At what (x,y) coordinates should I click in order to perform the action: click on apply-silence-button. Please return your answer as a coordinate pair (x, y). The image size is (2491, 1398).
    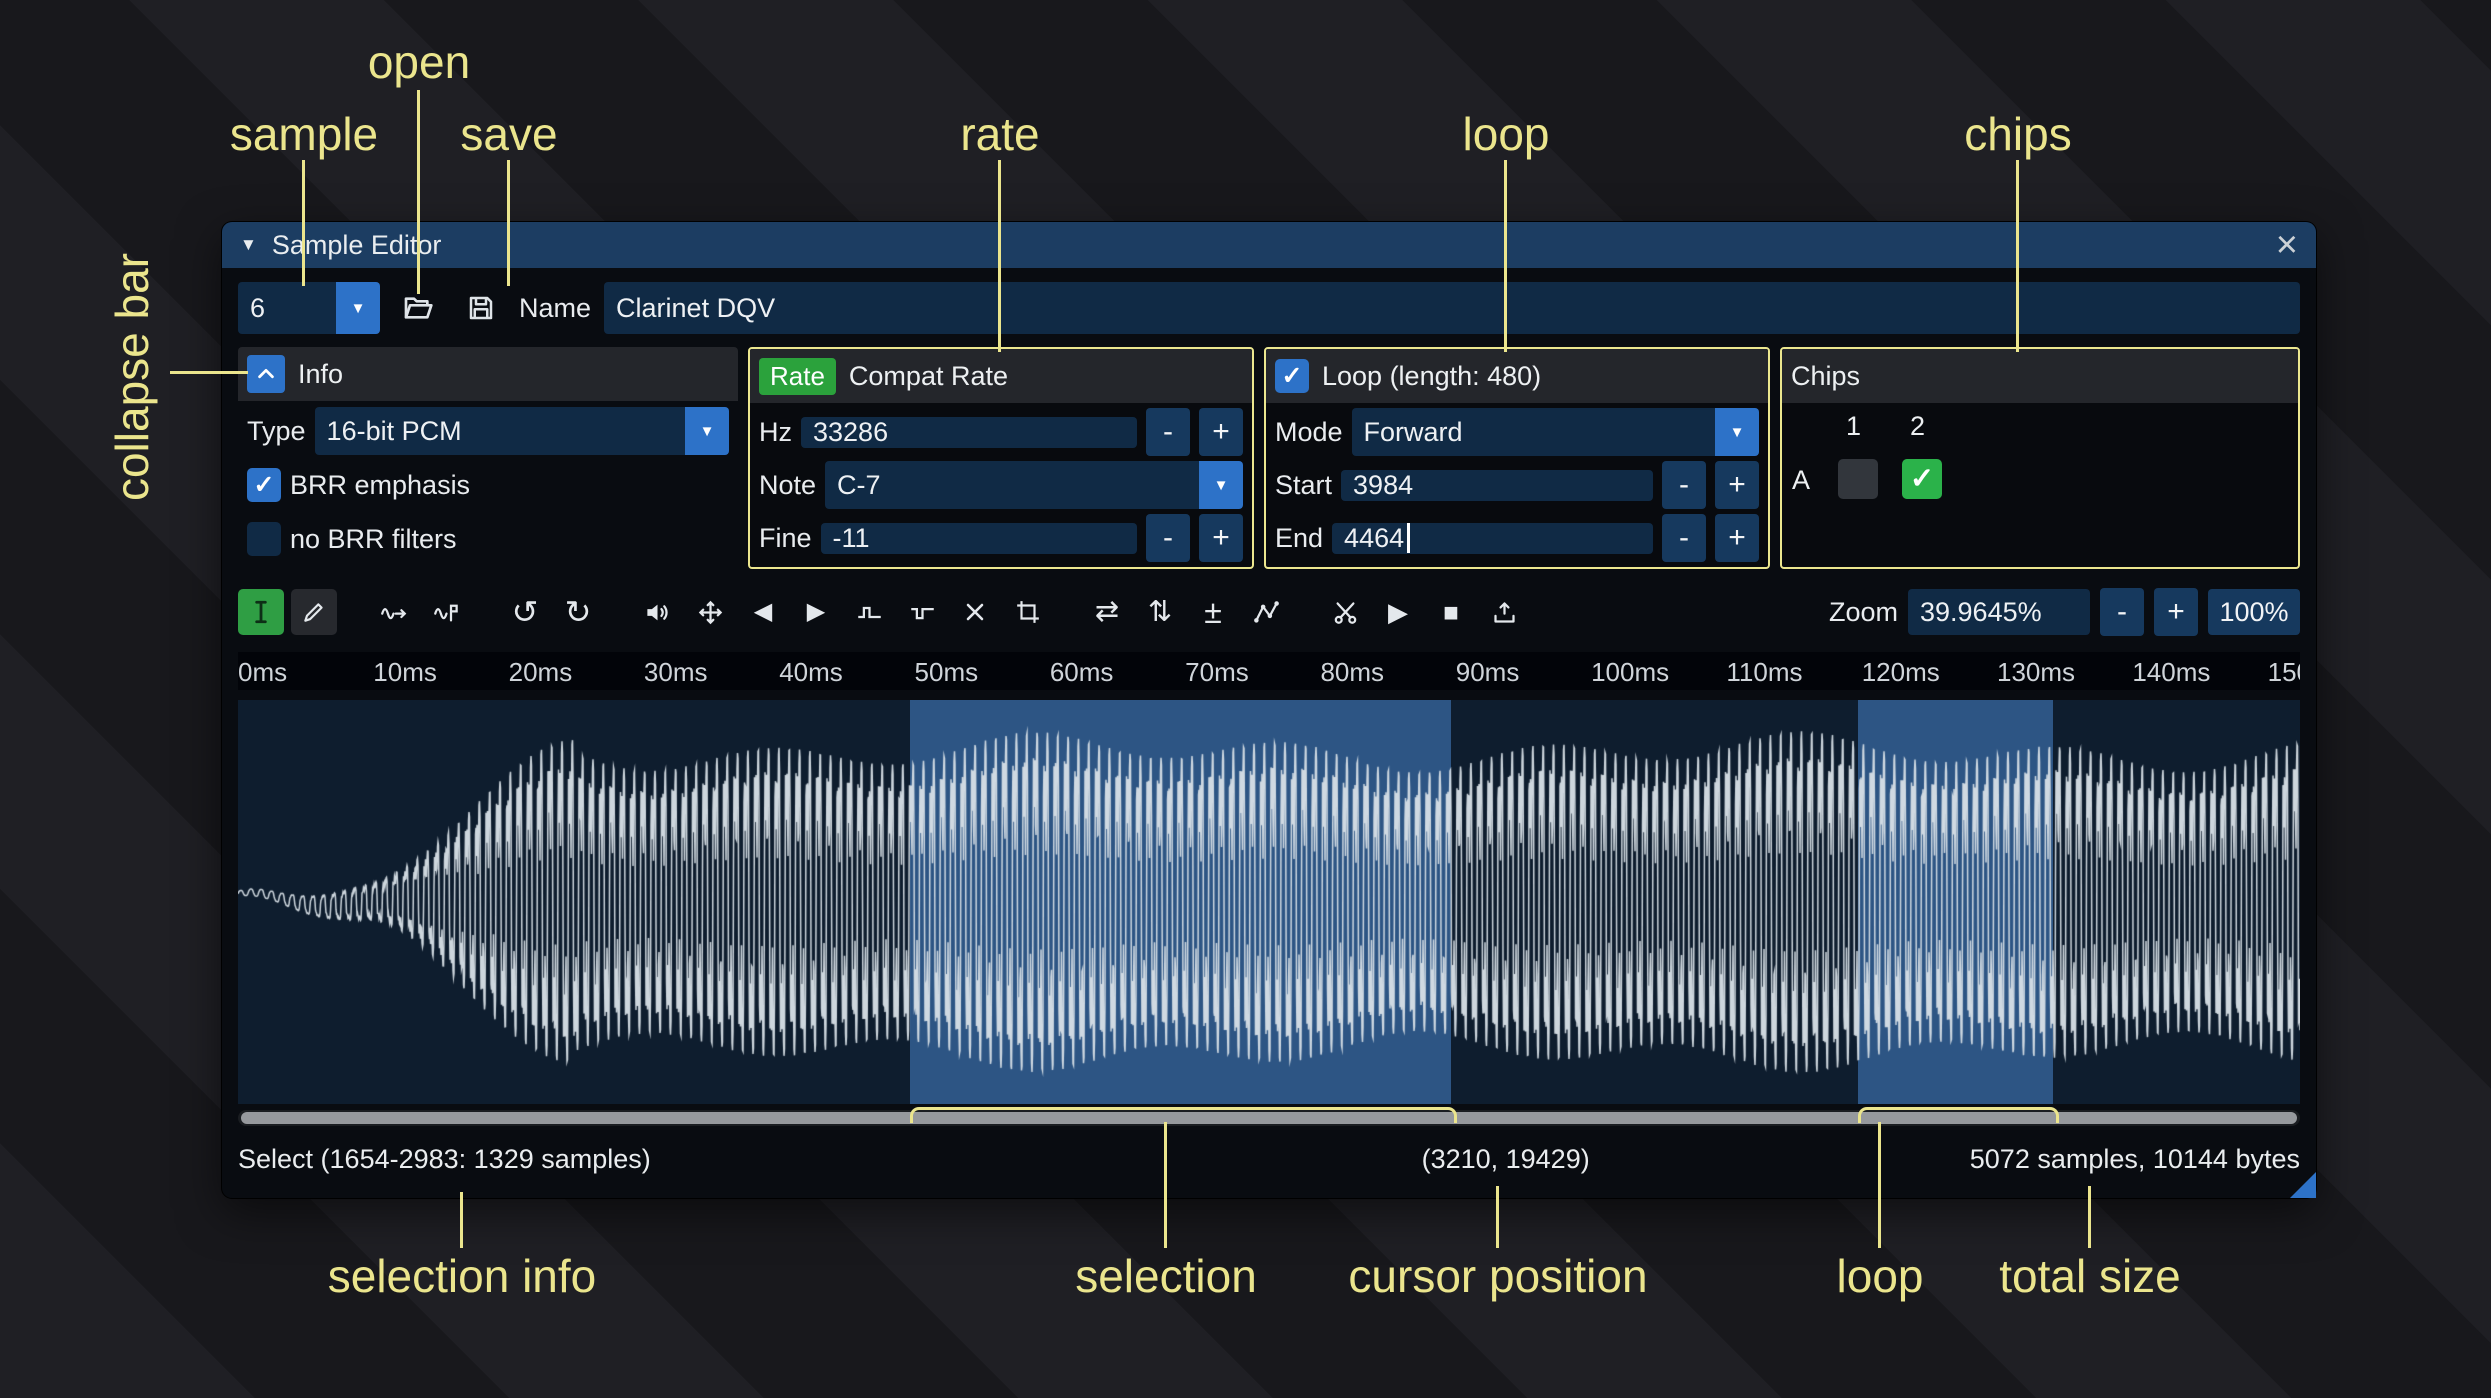
    Looking at the image, I should click on (922, 612).